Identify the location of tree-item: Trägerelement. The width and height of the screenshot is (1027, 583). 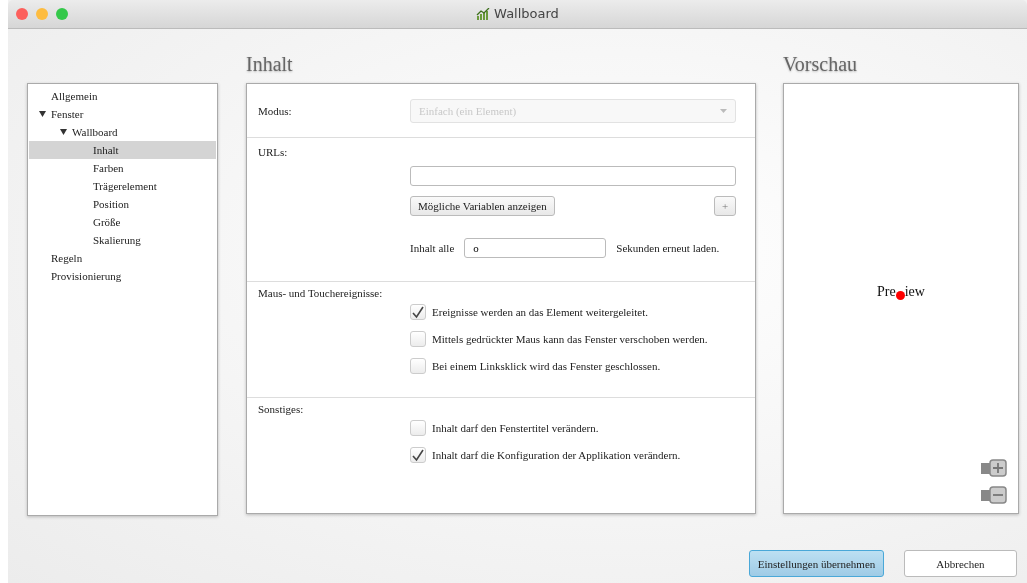
(122, 186).